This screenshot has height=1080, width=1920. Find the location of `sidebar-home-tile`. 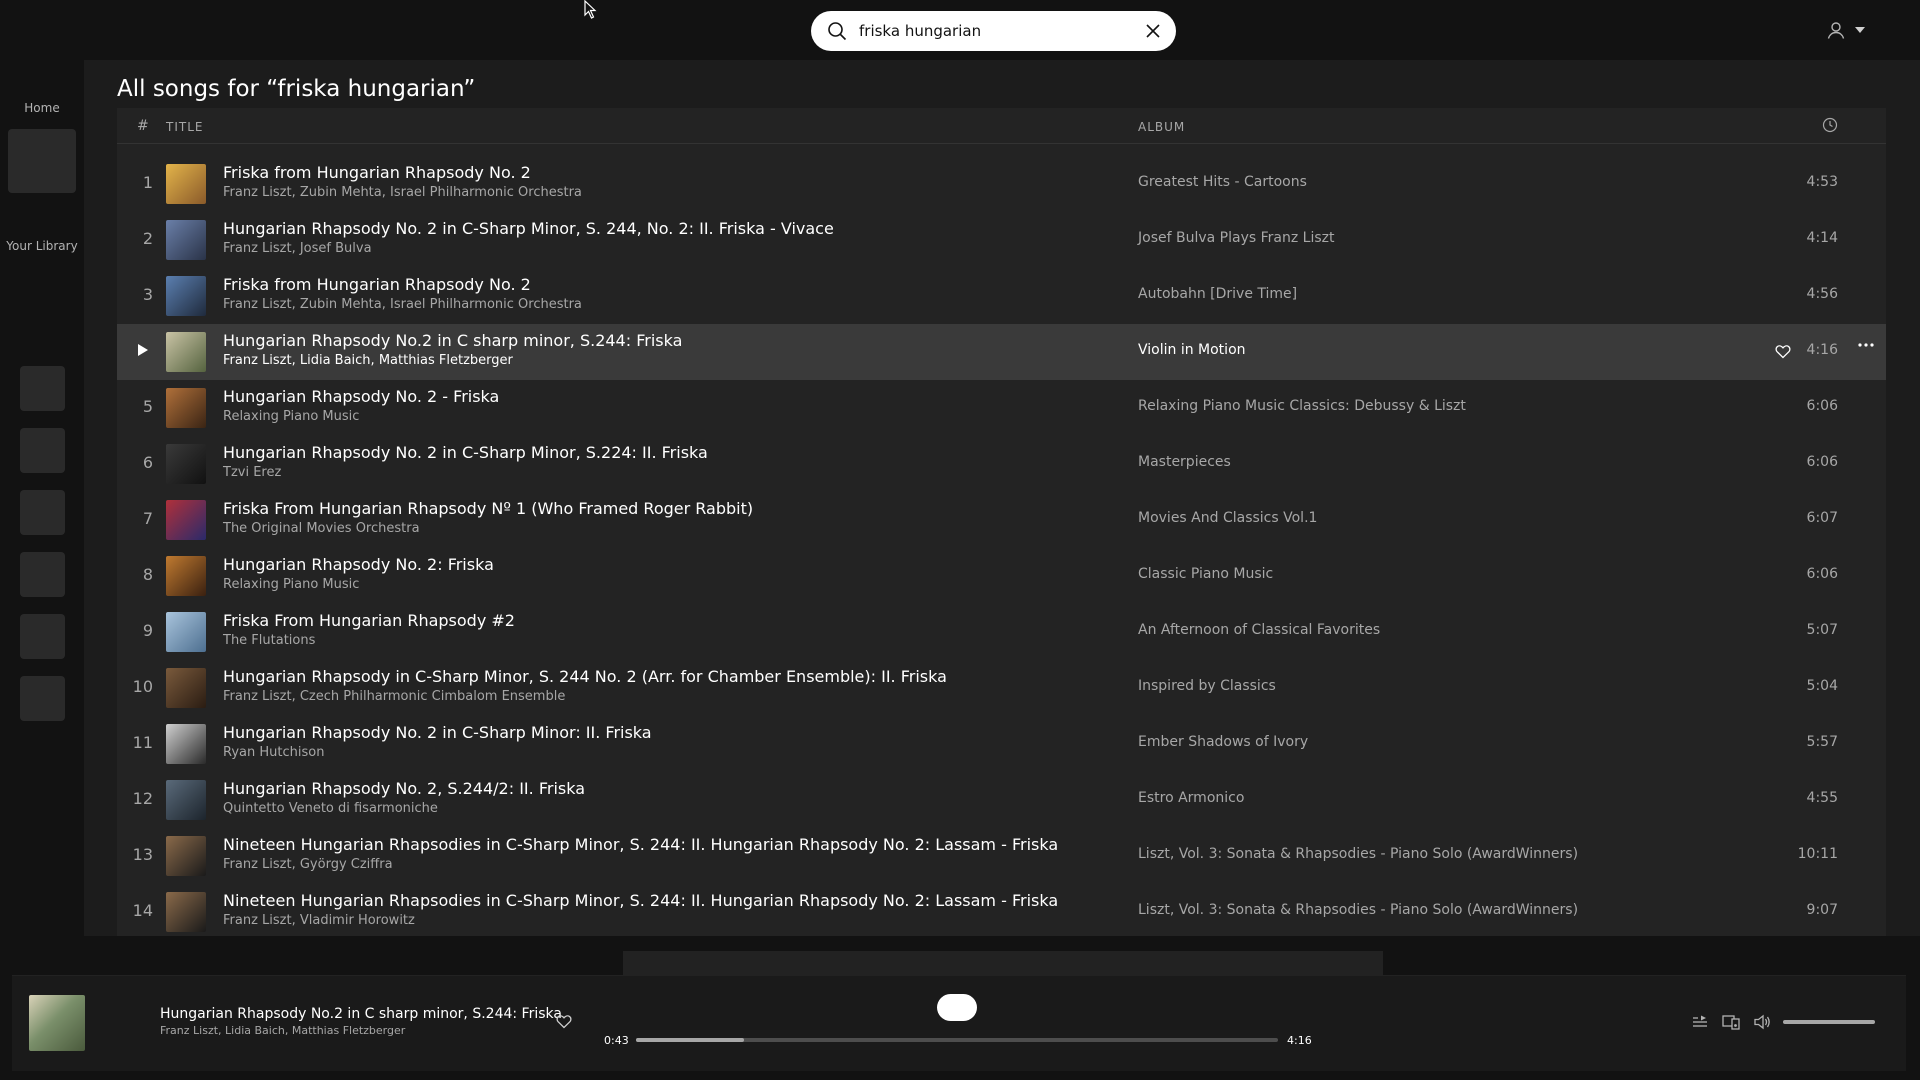

sidebar-home-tile is located at coordinates (42, 161).